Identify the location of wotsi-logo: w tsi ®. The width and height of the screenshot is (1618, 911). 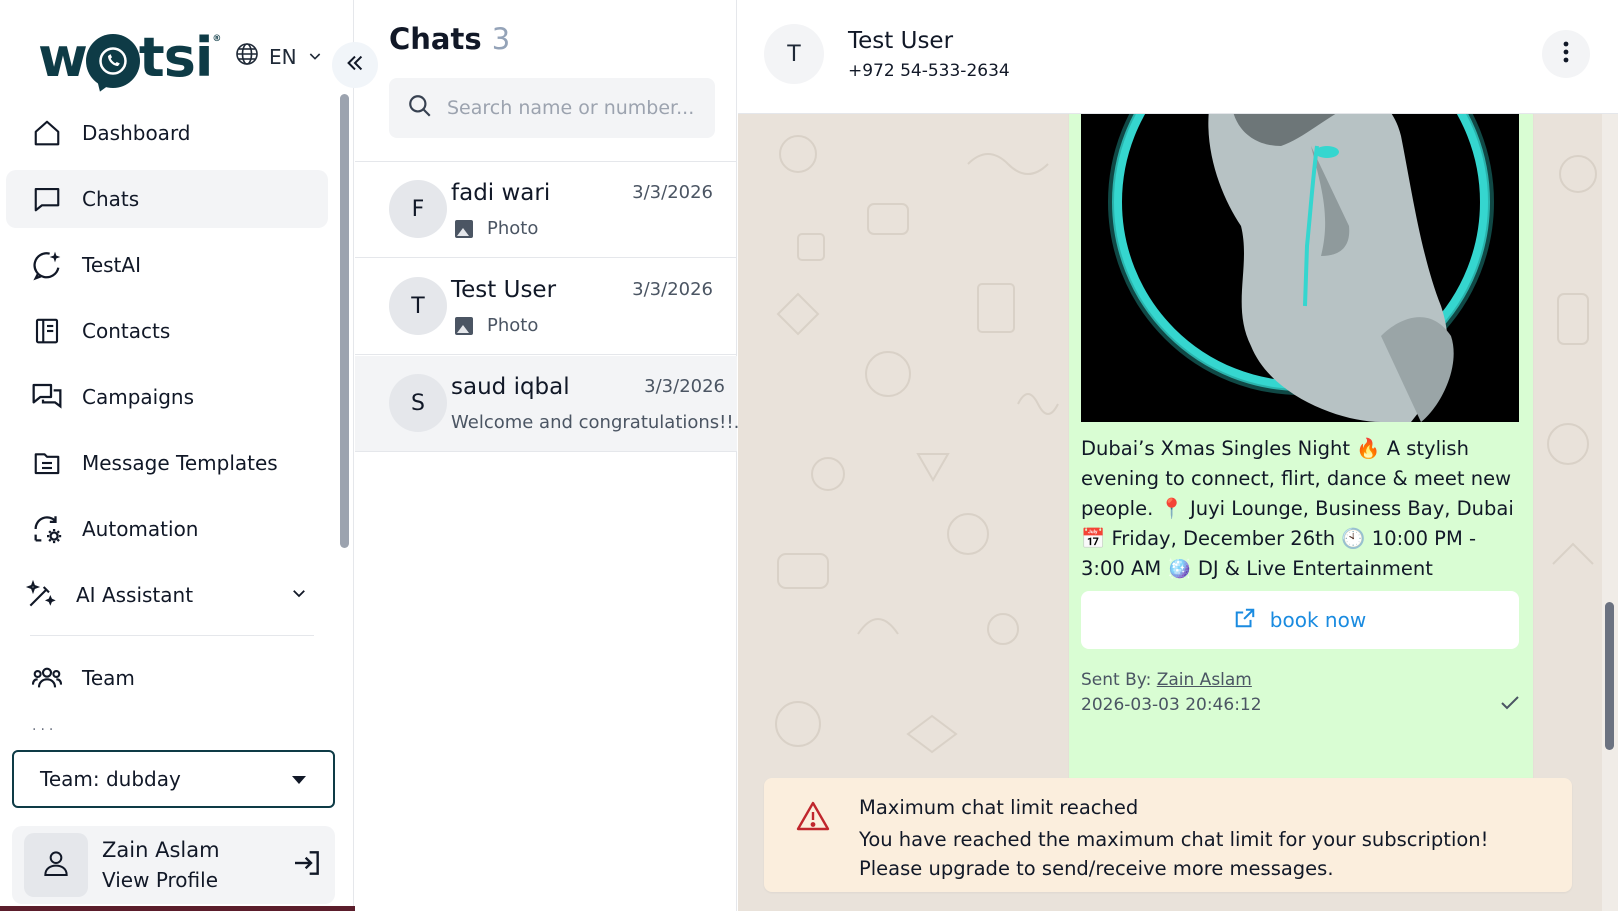
(129, 57).